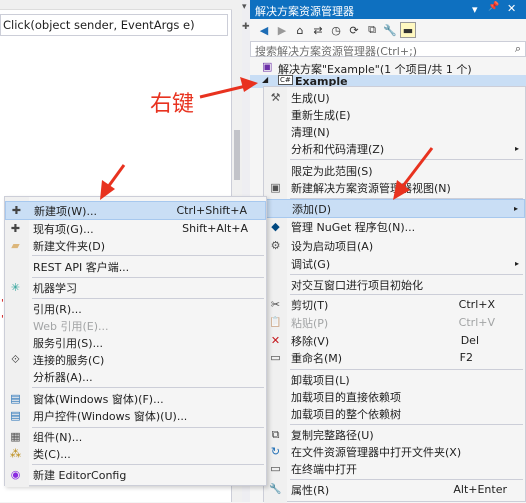 This screenshot has height=503, width=526. What do you see at coordinates (223, 91) in the screenshot?
I see `arrow-to-project` at bounding box center [223, 91].